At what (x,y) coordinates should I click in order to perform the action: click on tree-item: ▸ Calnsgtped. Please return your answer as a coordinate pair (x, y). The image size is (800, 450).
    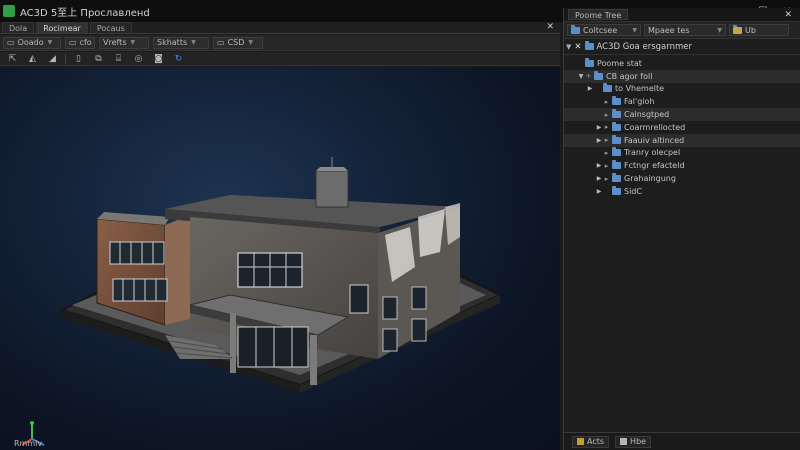
    Looking at the image, I should click on (682, 114).